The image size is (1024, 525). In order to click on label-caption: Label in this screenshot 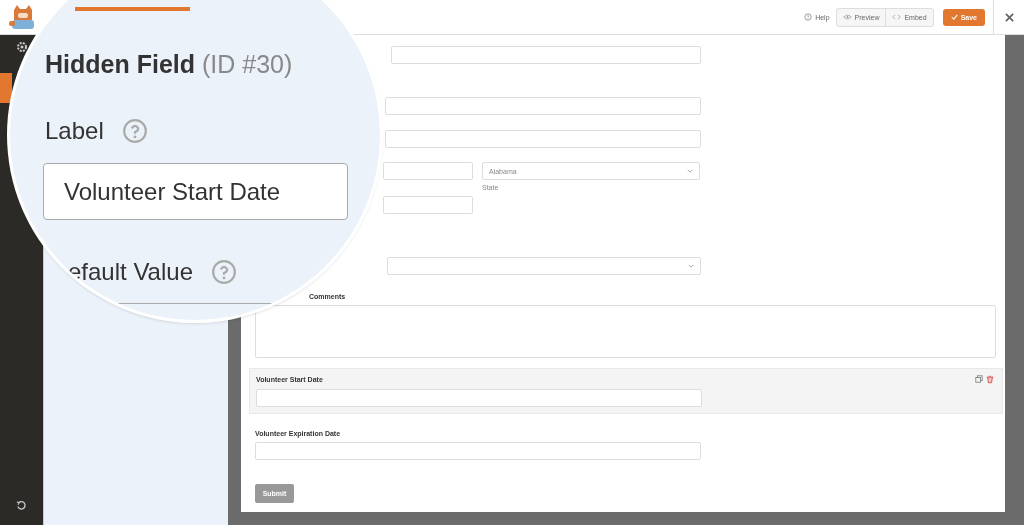, I will do `click(74, 131)`.